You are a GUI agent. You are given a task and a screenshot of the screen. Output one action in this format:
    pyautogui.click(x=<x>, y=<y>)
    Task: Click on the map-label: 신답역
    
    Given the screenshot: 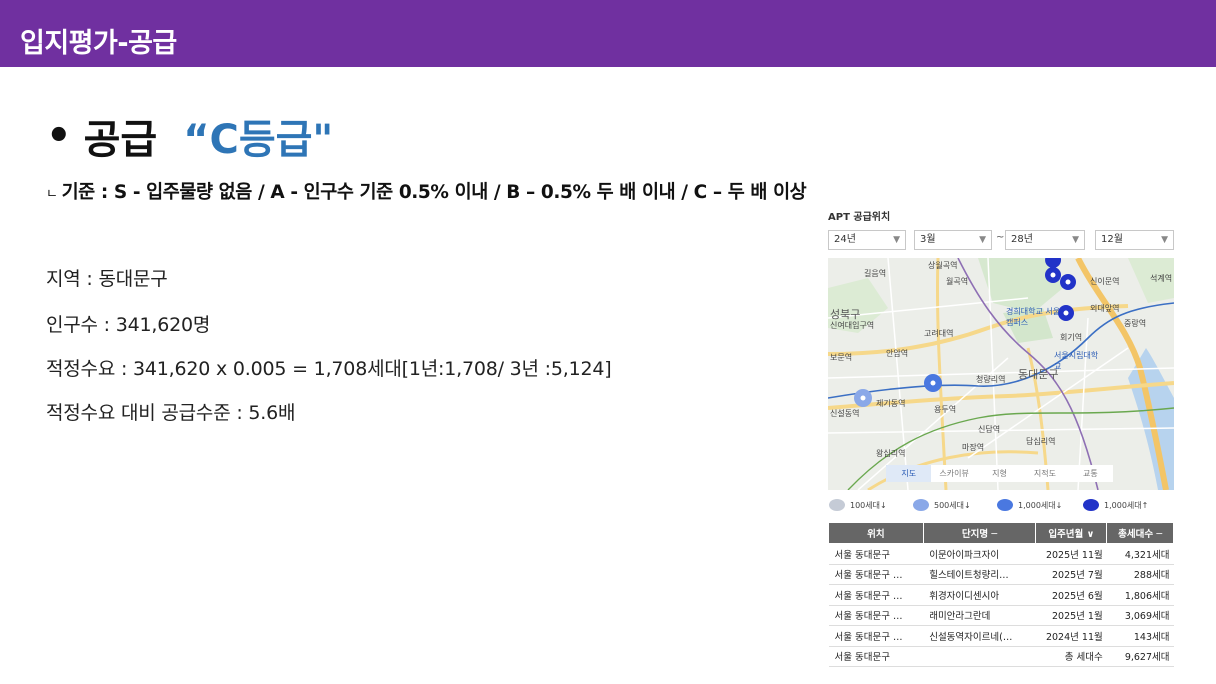 What is the action you would take?
    pyautogui.click(x=989, y=429)
    